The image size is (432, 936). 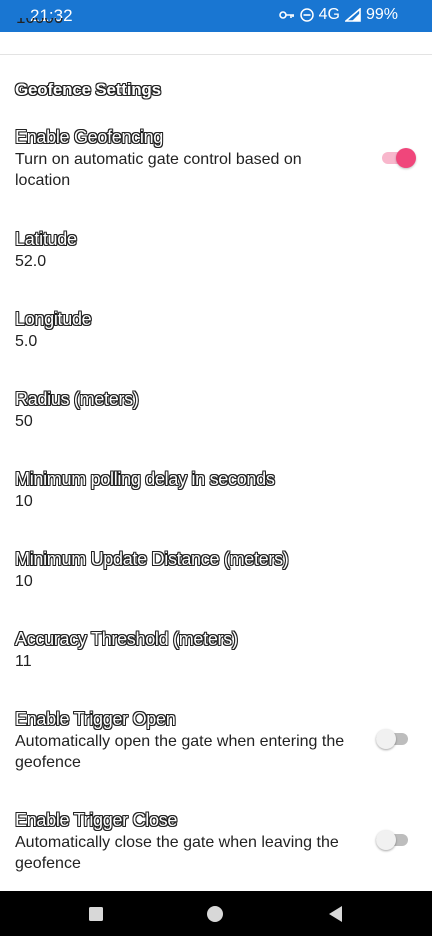 What do you see at coordinates (195, 650) in the screenshot?
I see `pref-accuracy-threshold: Accuracy Threshold (meters) 11` at bounding box center [195, 650].